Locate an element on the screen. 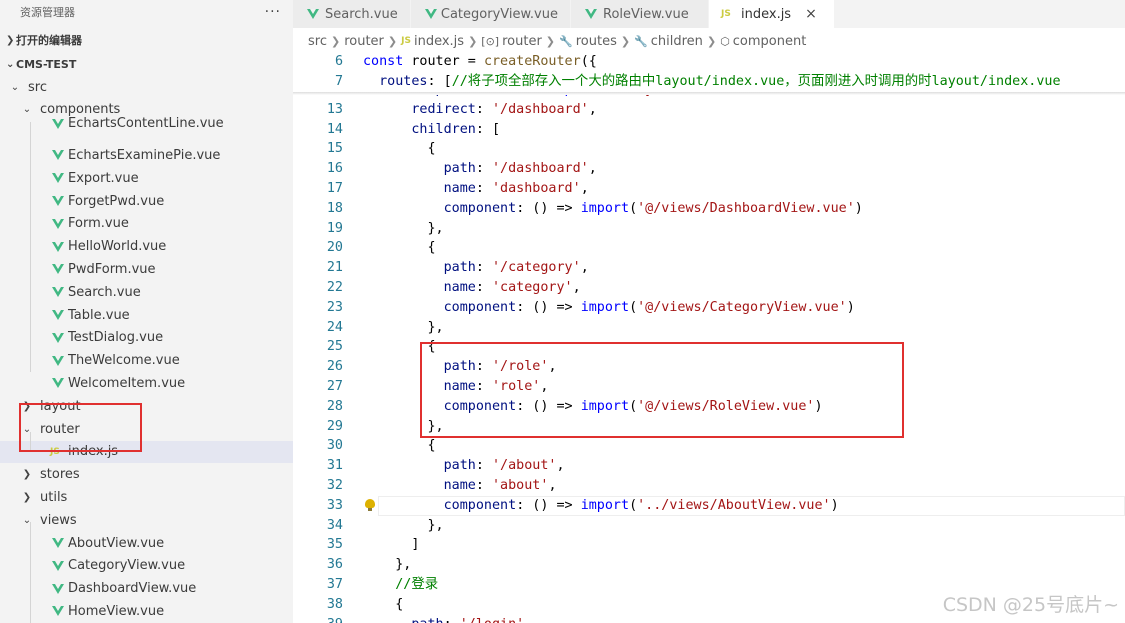 The width and height of the screenshot is (1125, 623). code-text: name: 'dashboard', is located at coordinates (476, 188).